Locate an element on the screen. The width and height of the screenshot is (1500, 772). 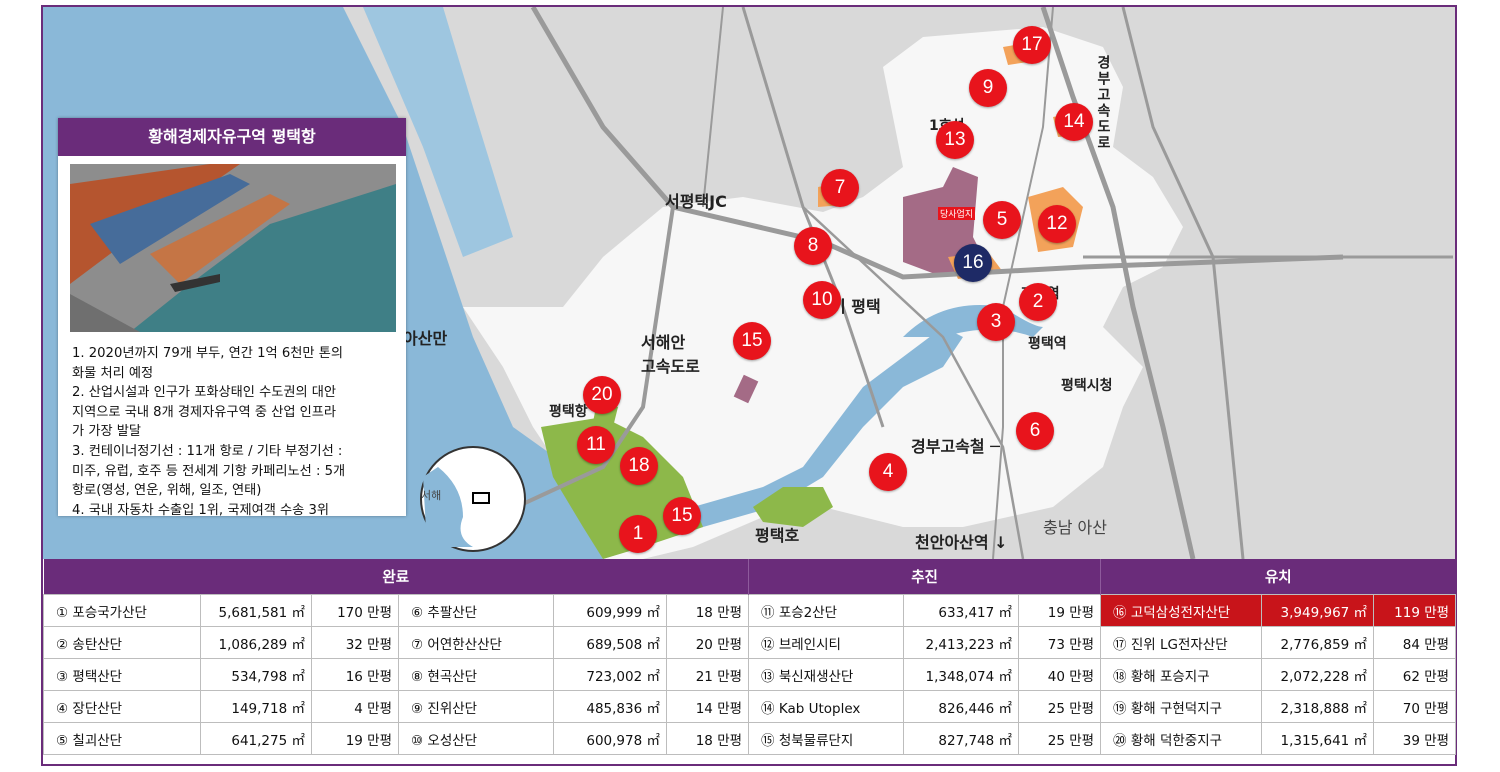
pyeong-cell: 14 만평 is located at coordinates (707, 706).